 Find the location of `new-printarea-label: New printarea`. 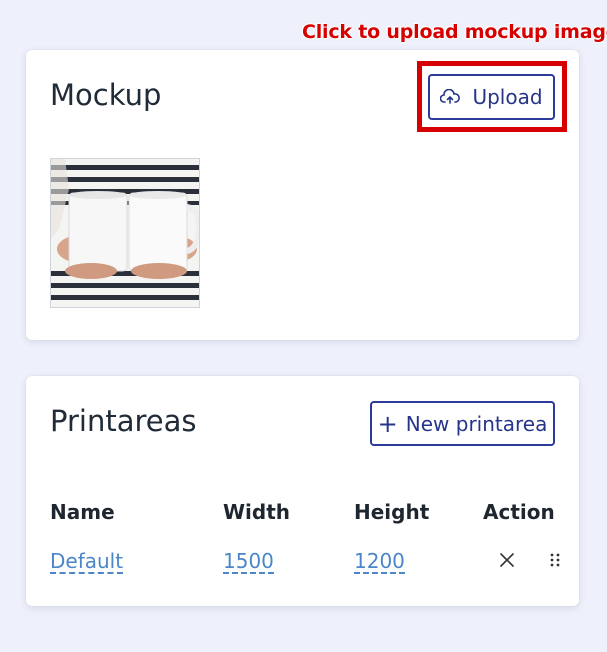

new-printarea-label: New printarea is located at coordinates (476, 423).